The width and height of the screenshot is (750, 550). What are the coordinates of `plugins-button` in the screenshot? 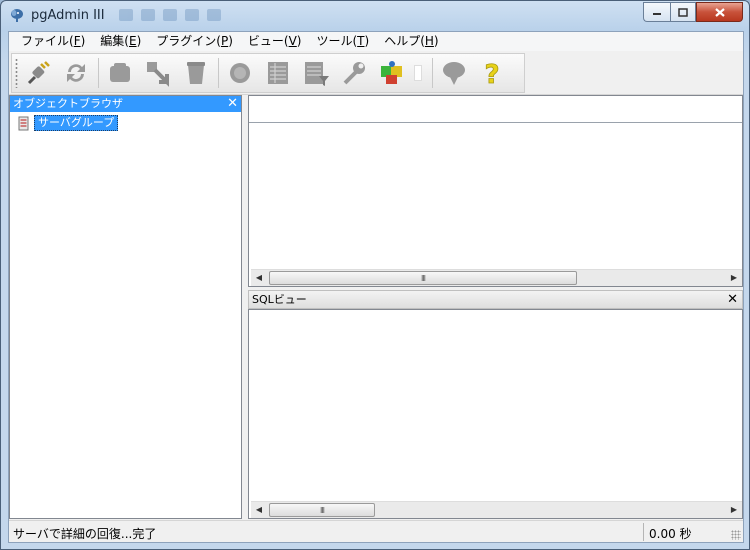 It's located at (392, 73).